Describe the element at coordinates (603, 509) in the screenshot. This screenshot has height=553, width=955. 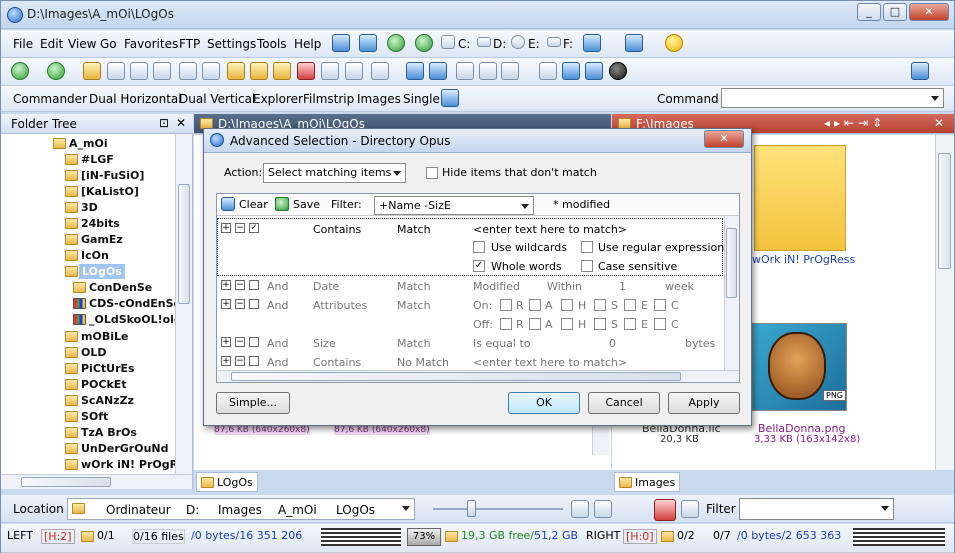
I see `thumb-size-icon` at that location.